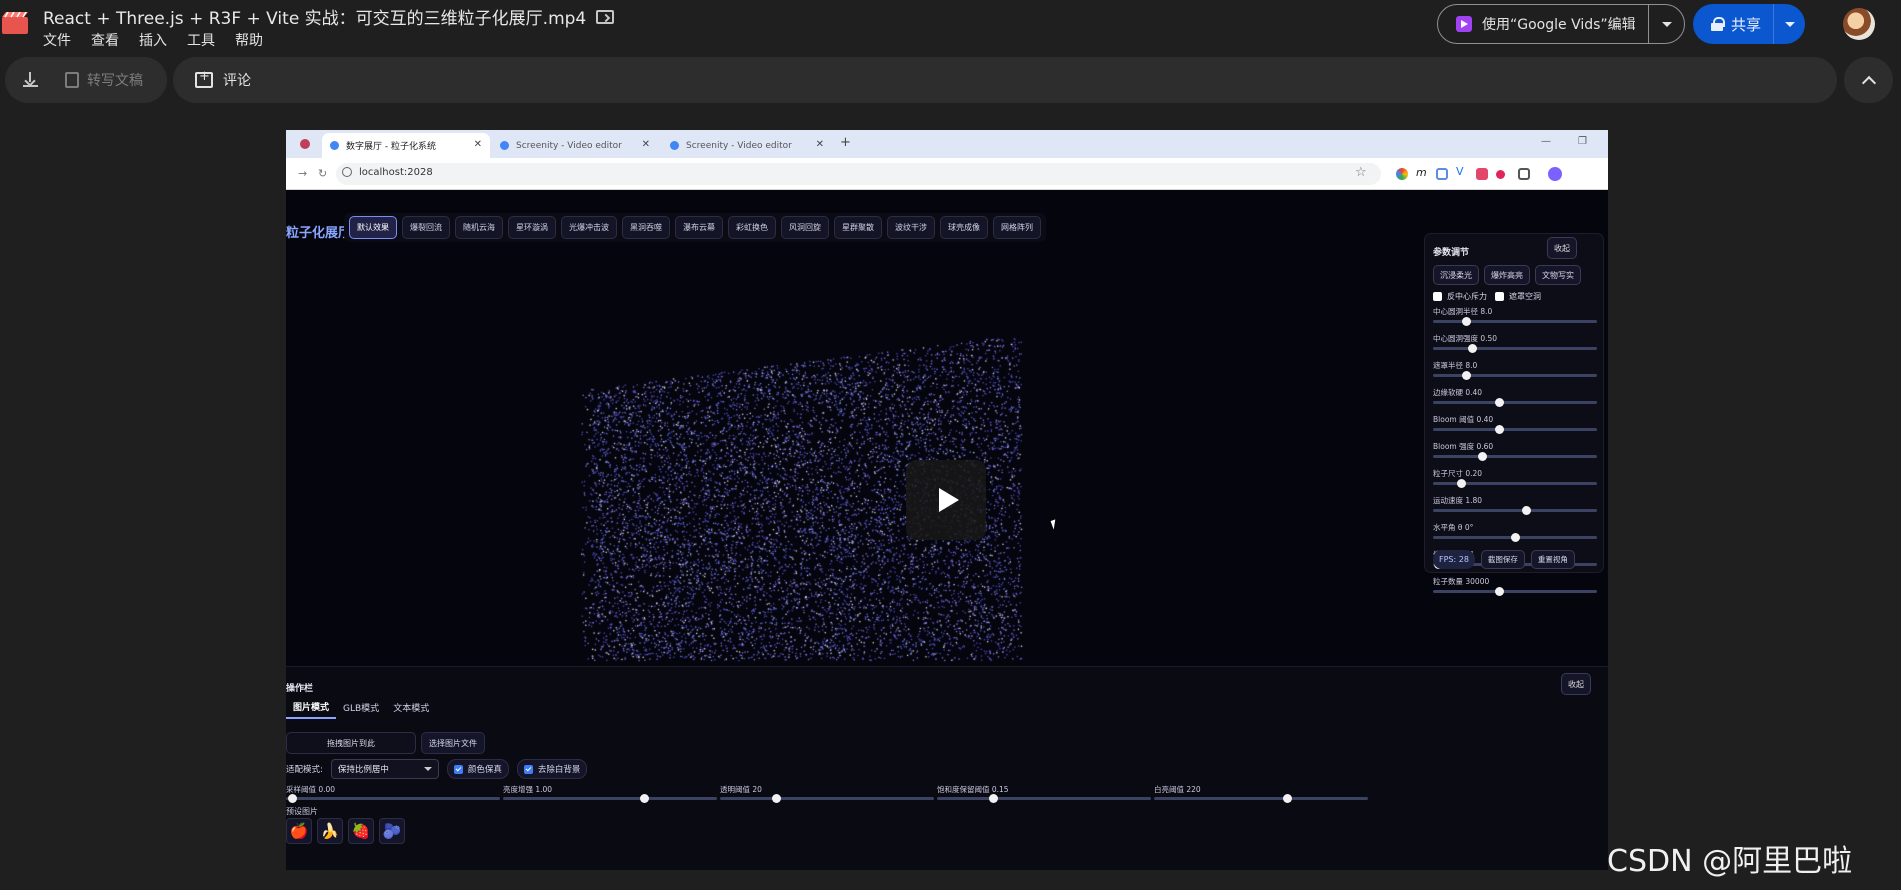  I want to click on play-button, so click(946, 500).